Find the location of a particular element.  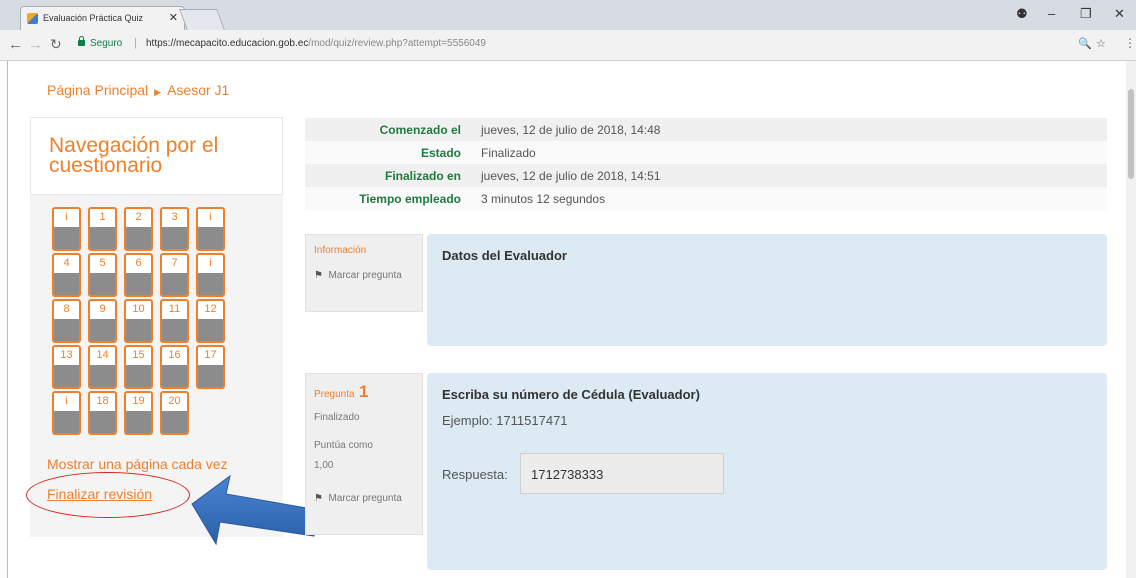

question-nav-button: 18 is located at coordinates (102, 413).